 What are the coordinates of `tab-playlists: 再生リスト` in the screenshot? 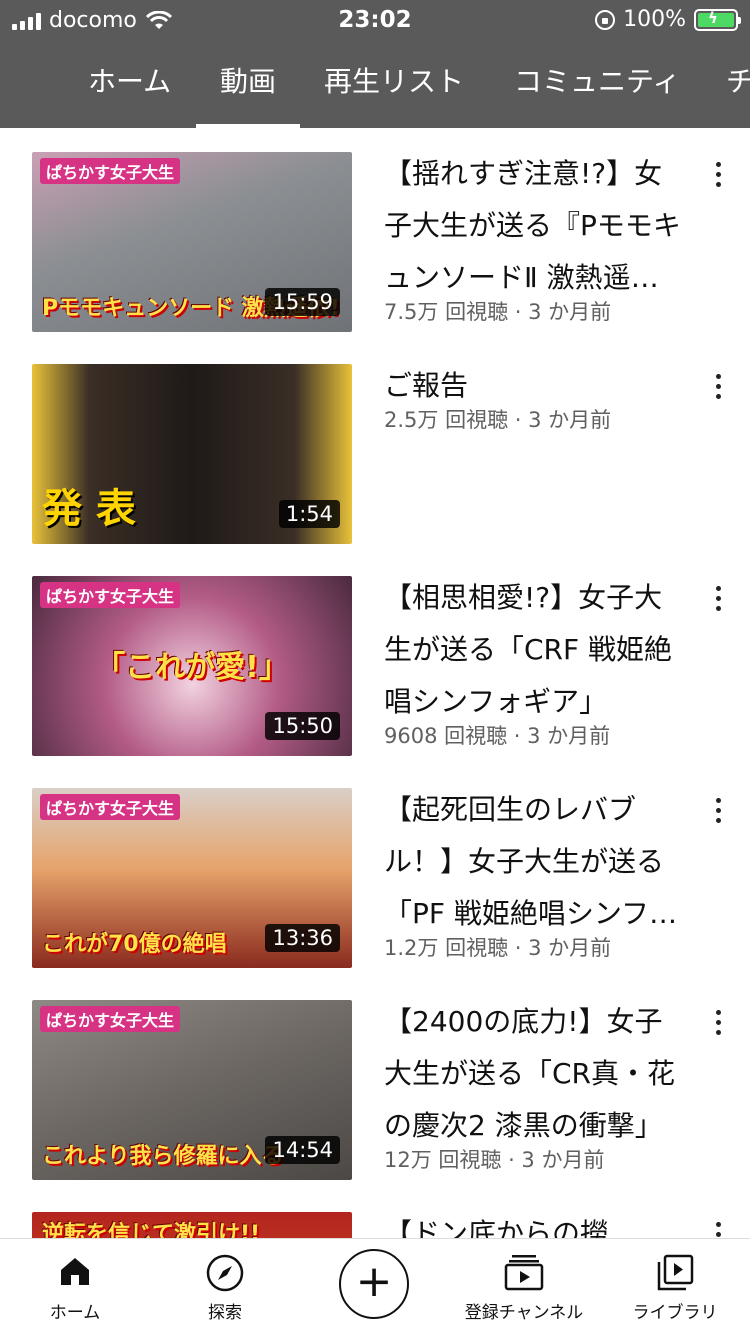 It's located at (394, 84).